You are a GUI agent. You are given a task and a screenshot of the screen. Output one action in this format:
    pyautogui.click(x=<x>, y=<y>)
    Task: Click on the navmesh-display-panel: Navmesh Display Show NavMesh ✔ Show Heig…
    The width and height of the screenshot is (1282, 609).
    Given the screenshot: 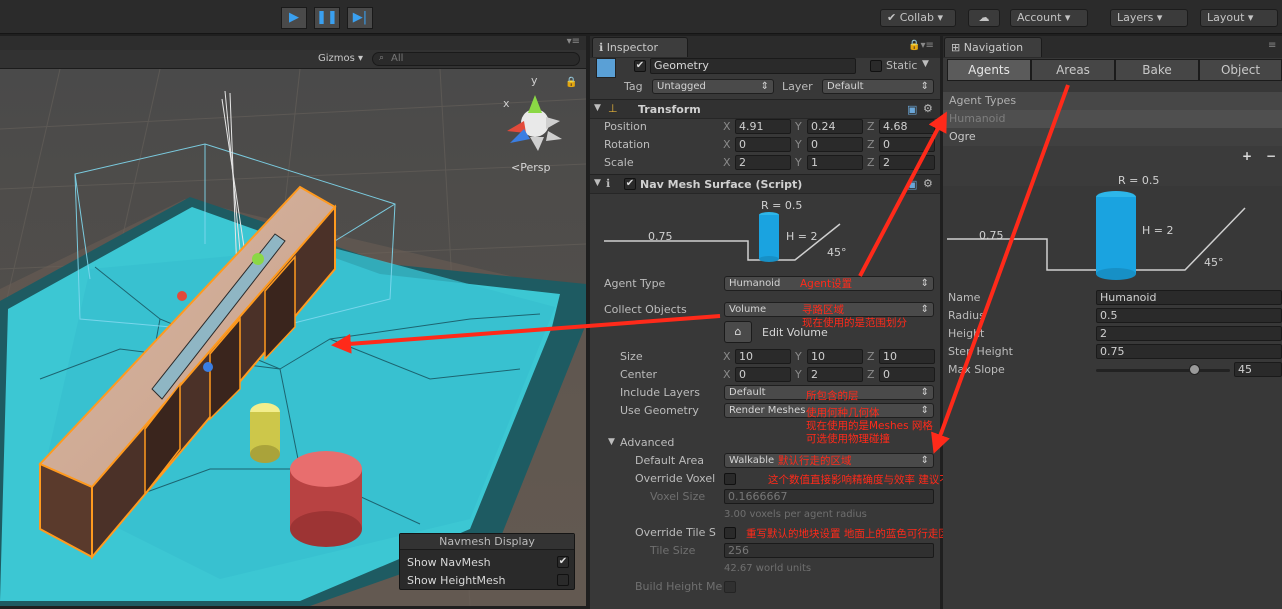 What is the action you would take?
    pyautogui.click(x=487, y=561)
    